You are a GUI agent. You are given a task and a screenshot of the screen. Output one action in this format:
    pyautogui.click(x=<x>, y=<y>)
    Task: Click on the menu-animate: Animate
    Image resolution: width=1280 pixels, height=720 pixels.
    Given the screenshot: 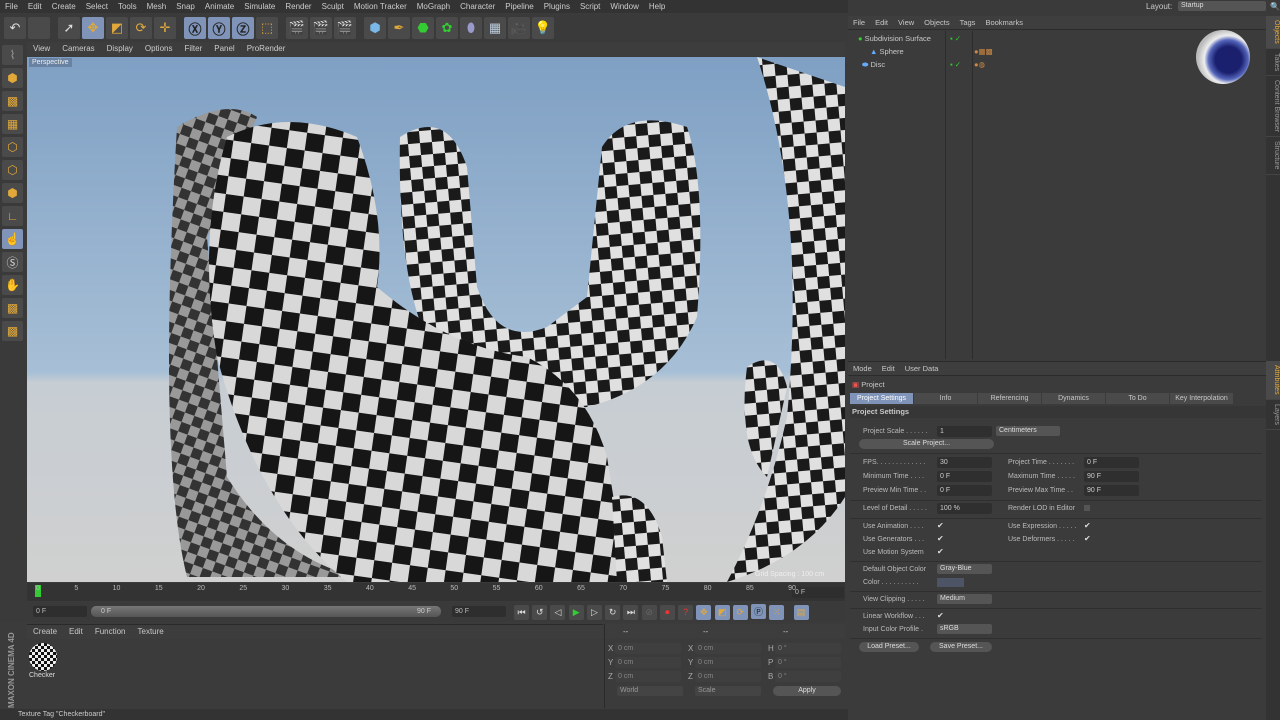 What is the action you would take?
    pyautogui.click(x=219, y=6)
    